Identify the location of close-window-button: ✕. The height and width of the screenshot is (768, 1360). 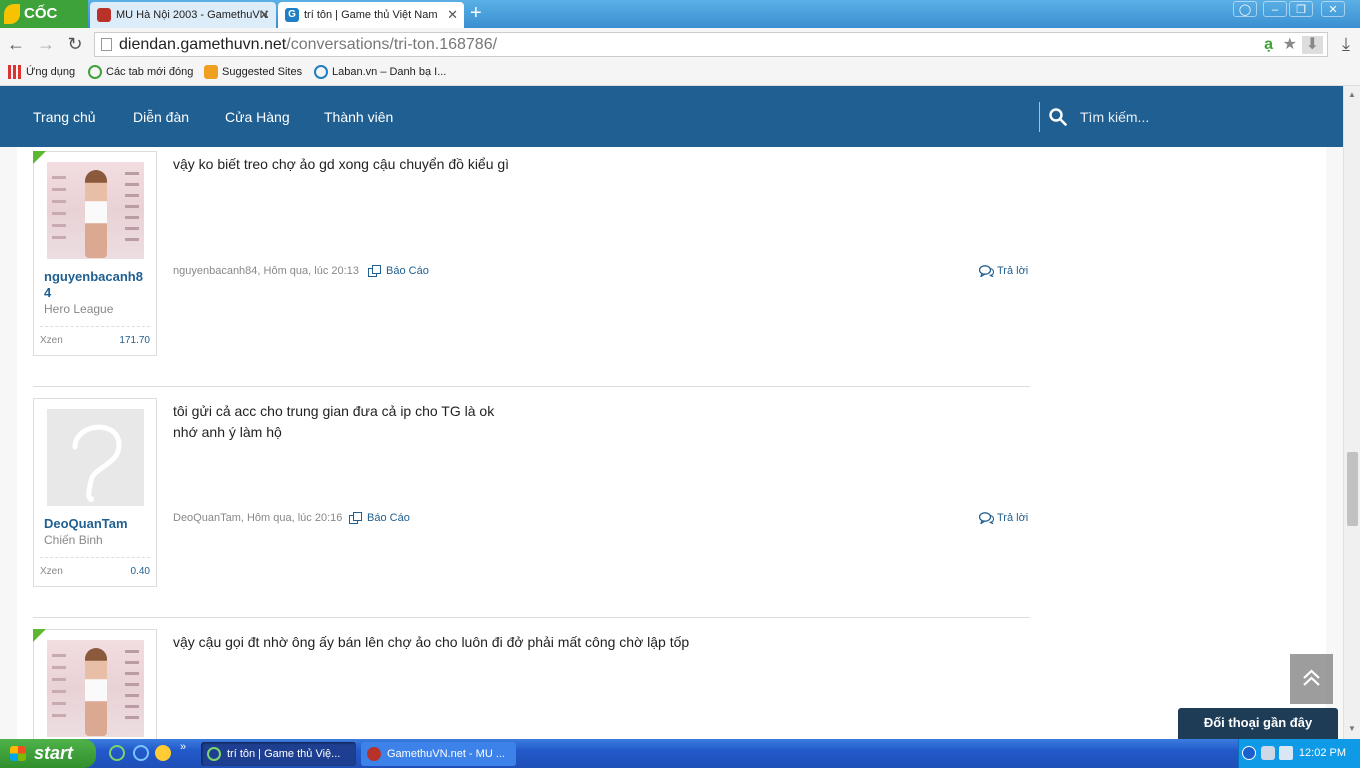
(1333, 9).